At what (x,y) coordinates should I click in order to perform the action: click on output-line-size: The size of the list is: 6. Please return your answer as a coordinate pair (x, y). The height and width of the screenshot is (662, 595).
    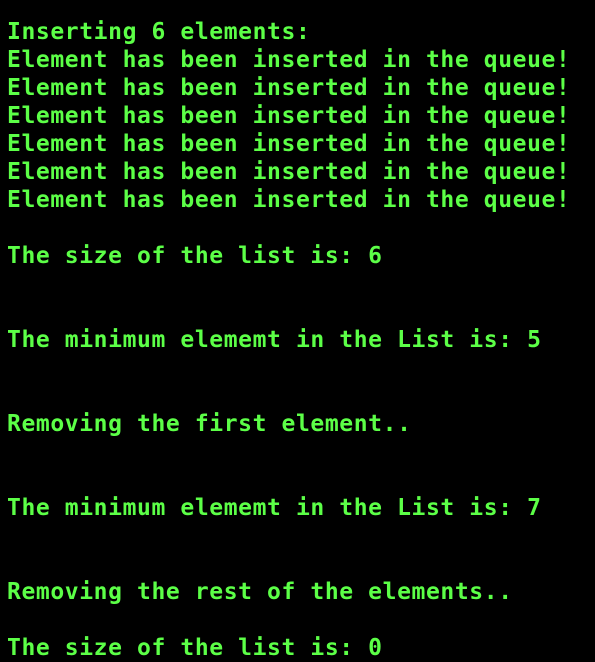
    Looking at the image, I should click on (195, 256).